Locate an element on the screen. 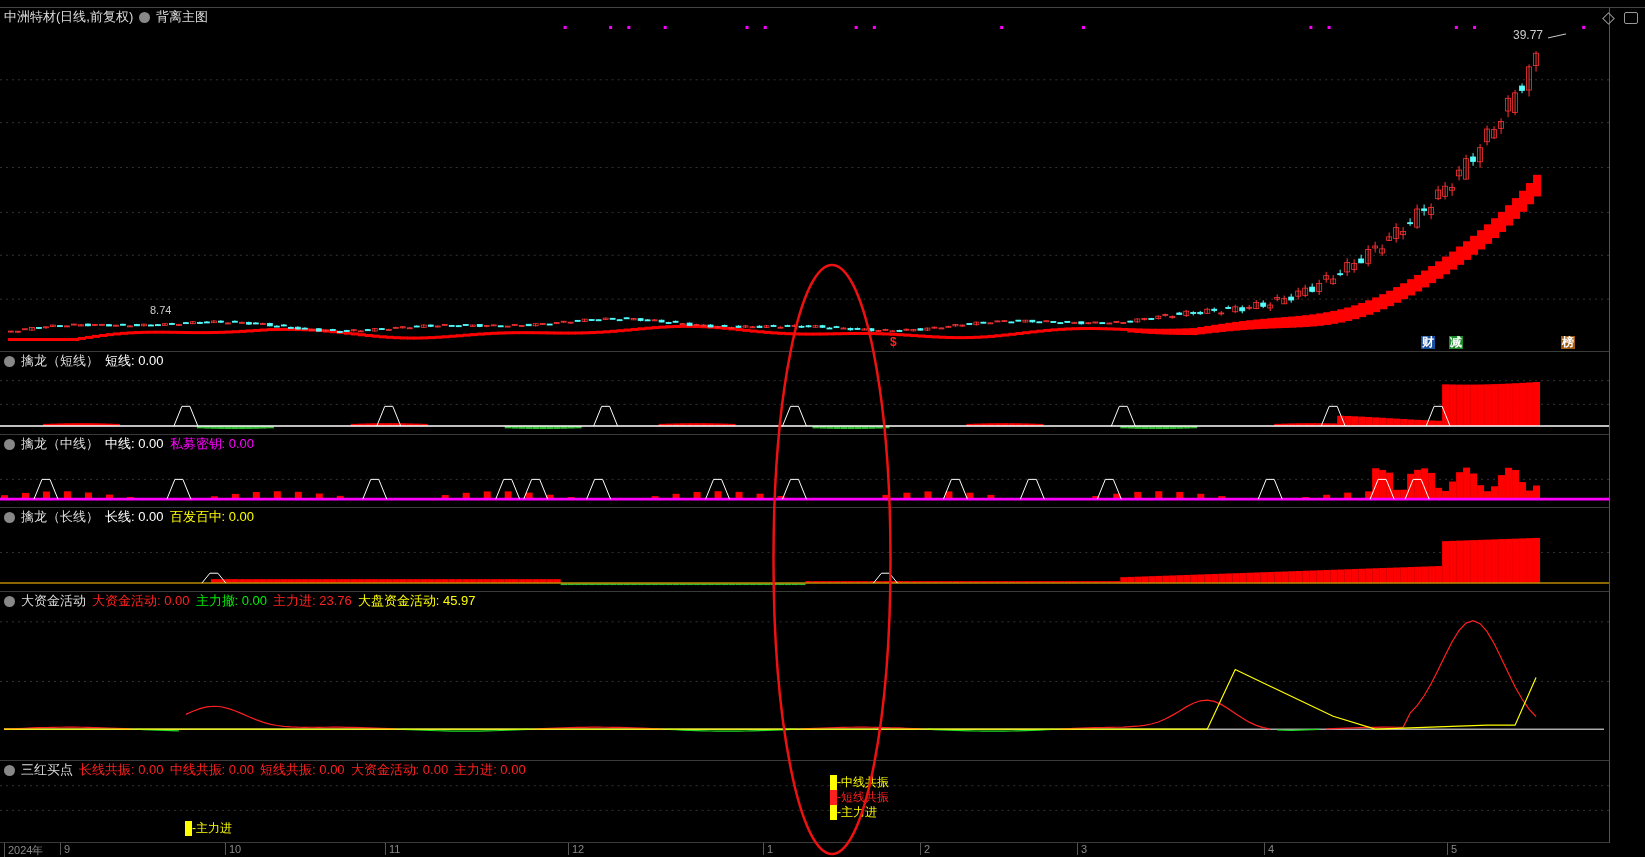  date-axis-label: 3 is located at coordinates (1082, 849).